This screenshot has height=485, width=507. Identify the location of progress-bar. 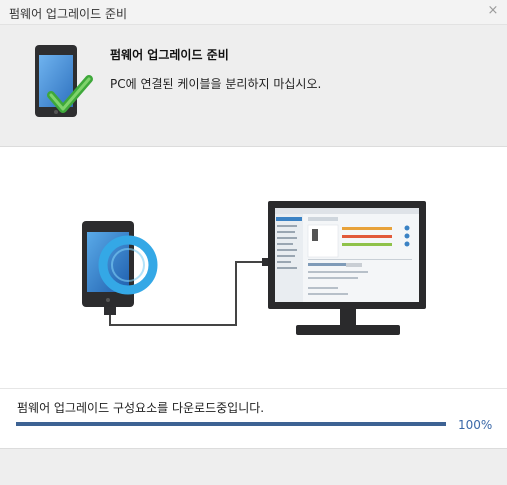
(231, 424).